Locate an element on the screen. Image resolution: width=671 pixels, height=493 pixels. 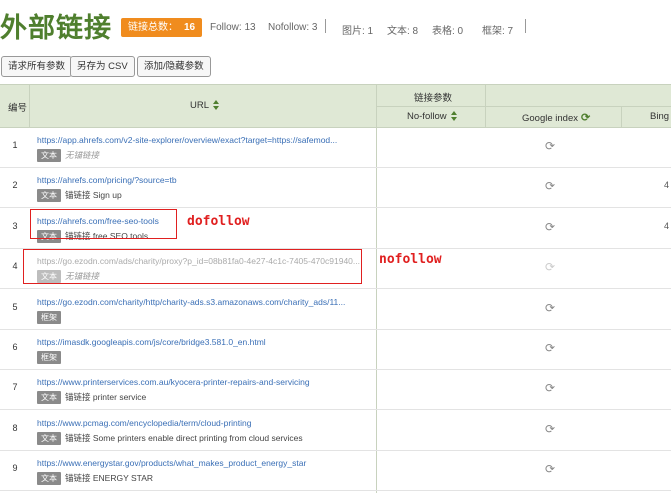
anchor-text: 锚链接 printer service is located at coordinates (106, 397).